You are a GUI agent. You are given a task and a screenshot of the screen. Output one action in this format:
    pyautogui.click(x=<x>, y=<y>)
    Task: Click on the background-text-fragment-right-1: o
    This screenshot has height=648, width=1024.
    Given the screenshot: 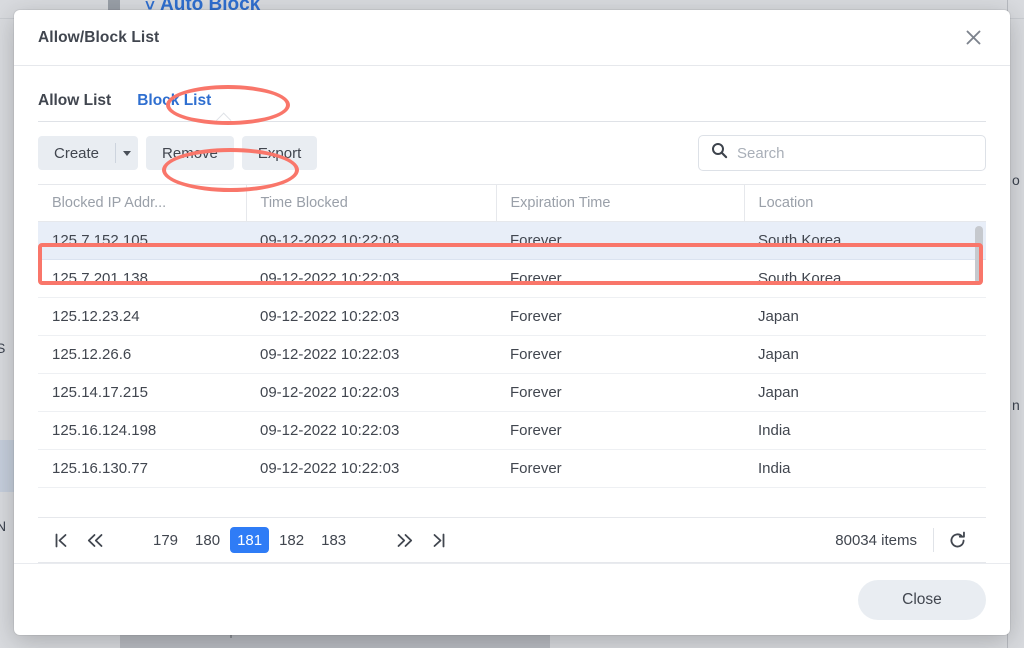 What is the action you would take?
    pyautogui.click(x=1016, y=180)
    